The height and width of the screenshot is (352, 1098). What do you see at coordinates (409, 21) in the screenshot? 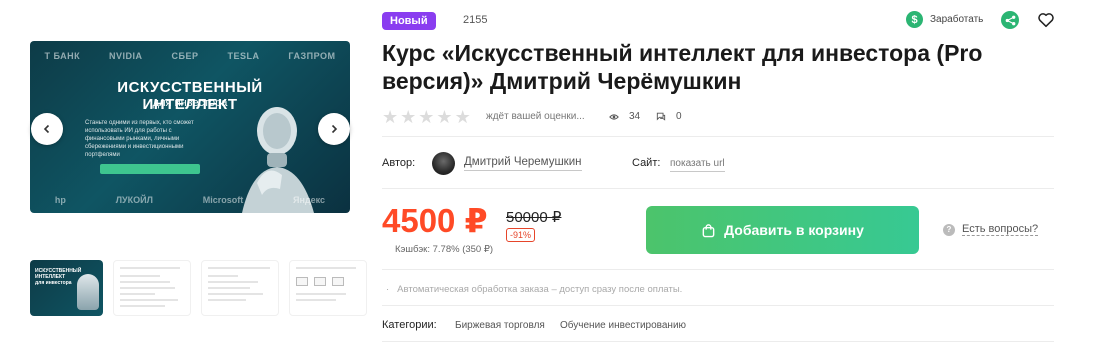
I see `new-badge: Новый` at bounding box center [409, 21].